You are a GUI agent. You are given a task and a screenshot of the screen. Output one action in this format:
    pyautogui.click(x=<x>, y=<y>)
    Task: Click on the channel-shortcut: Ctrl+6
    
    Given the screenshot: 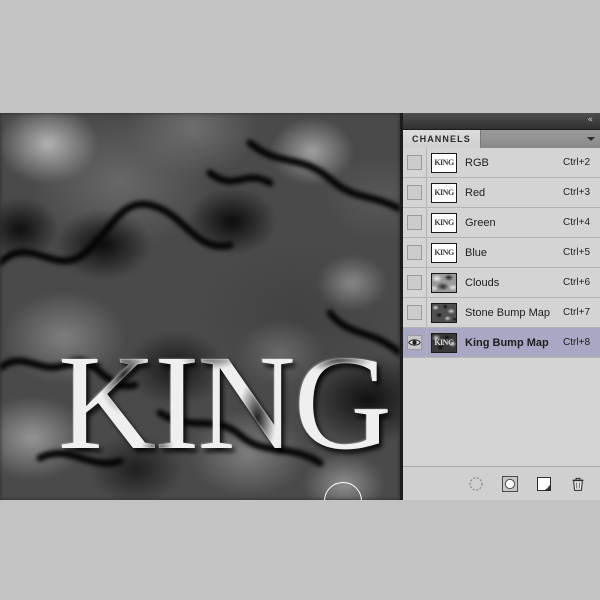 What is the action you would take?
    pyautogui.click(x=576, y=282)
    